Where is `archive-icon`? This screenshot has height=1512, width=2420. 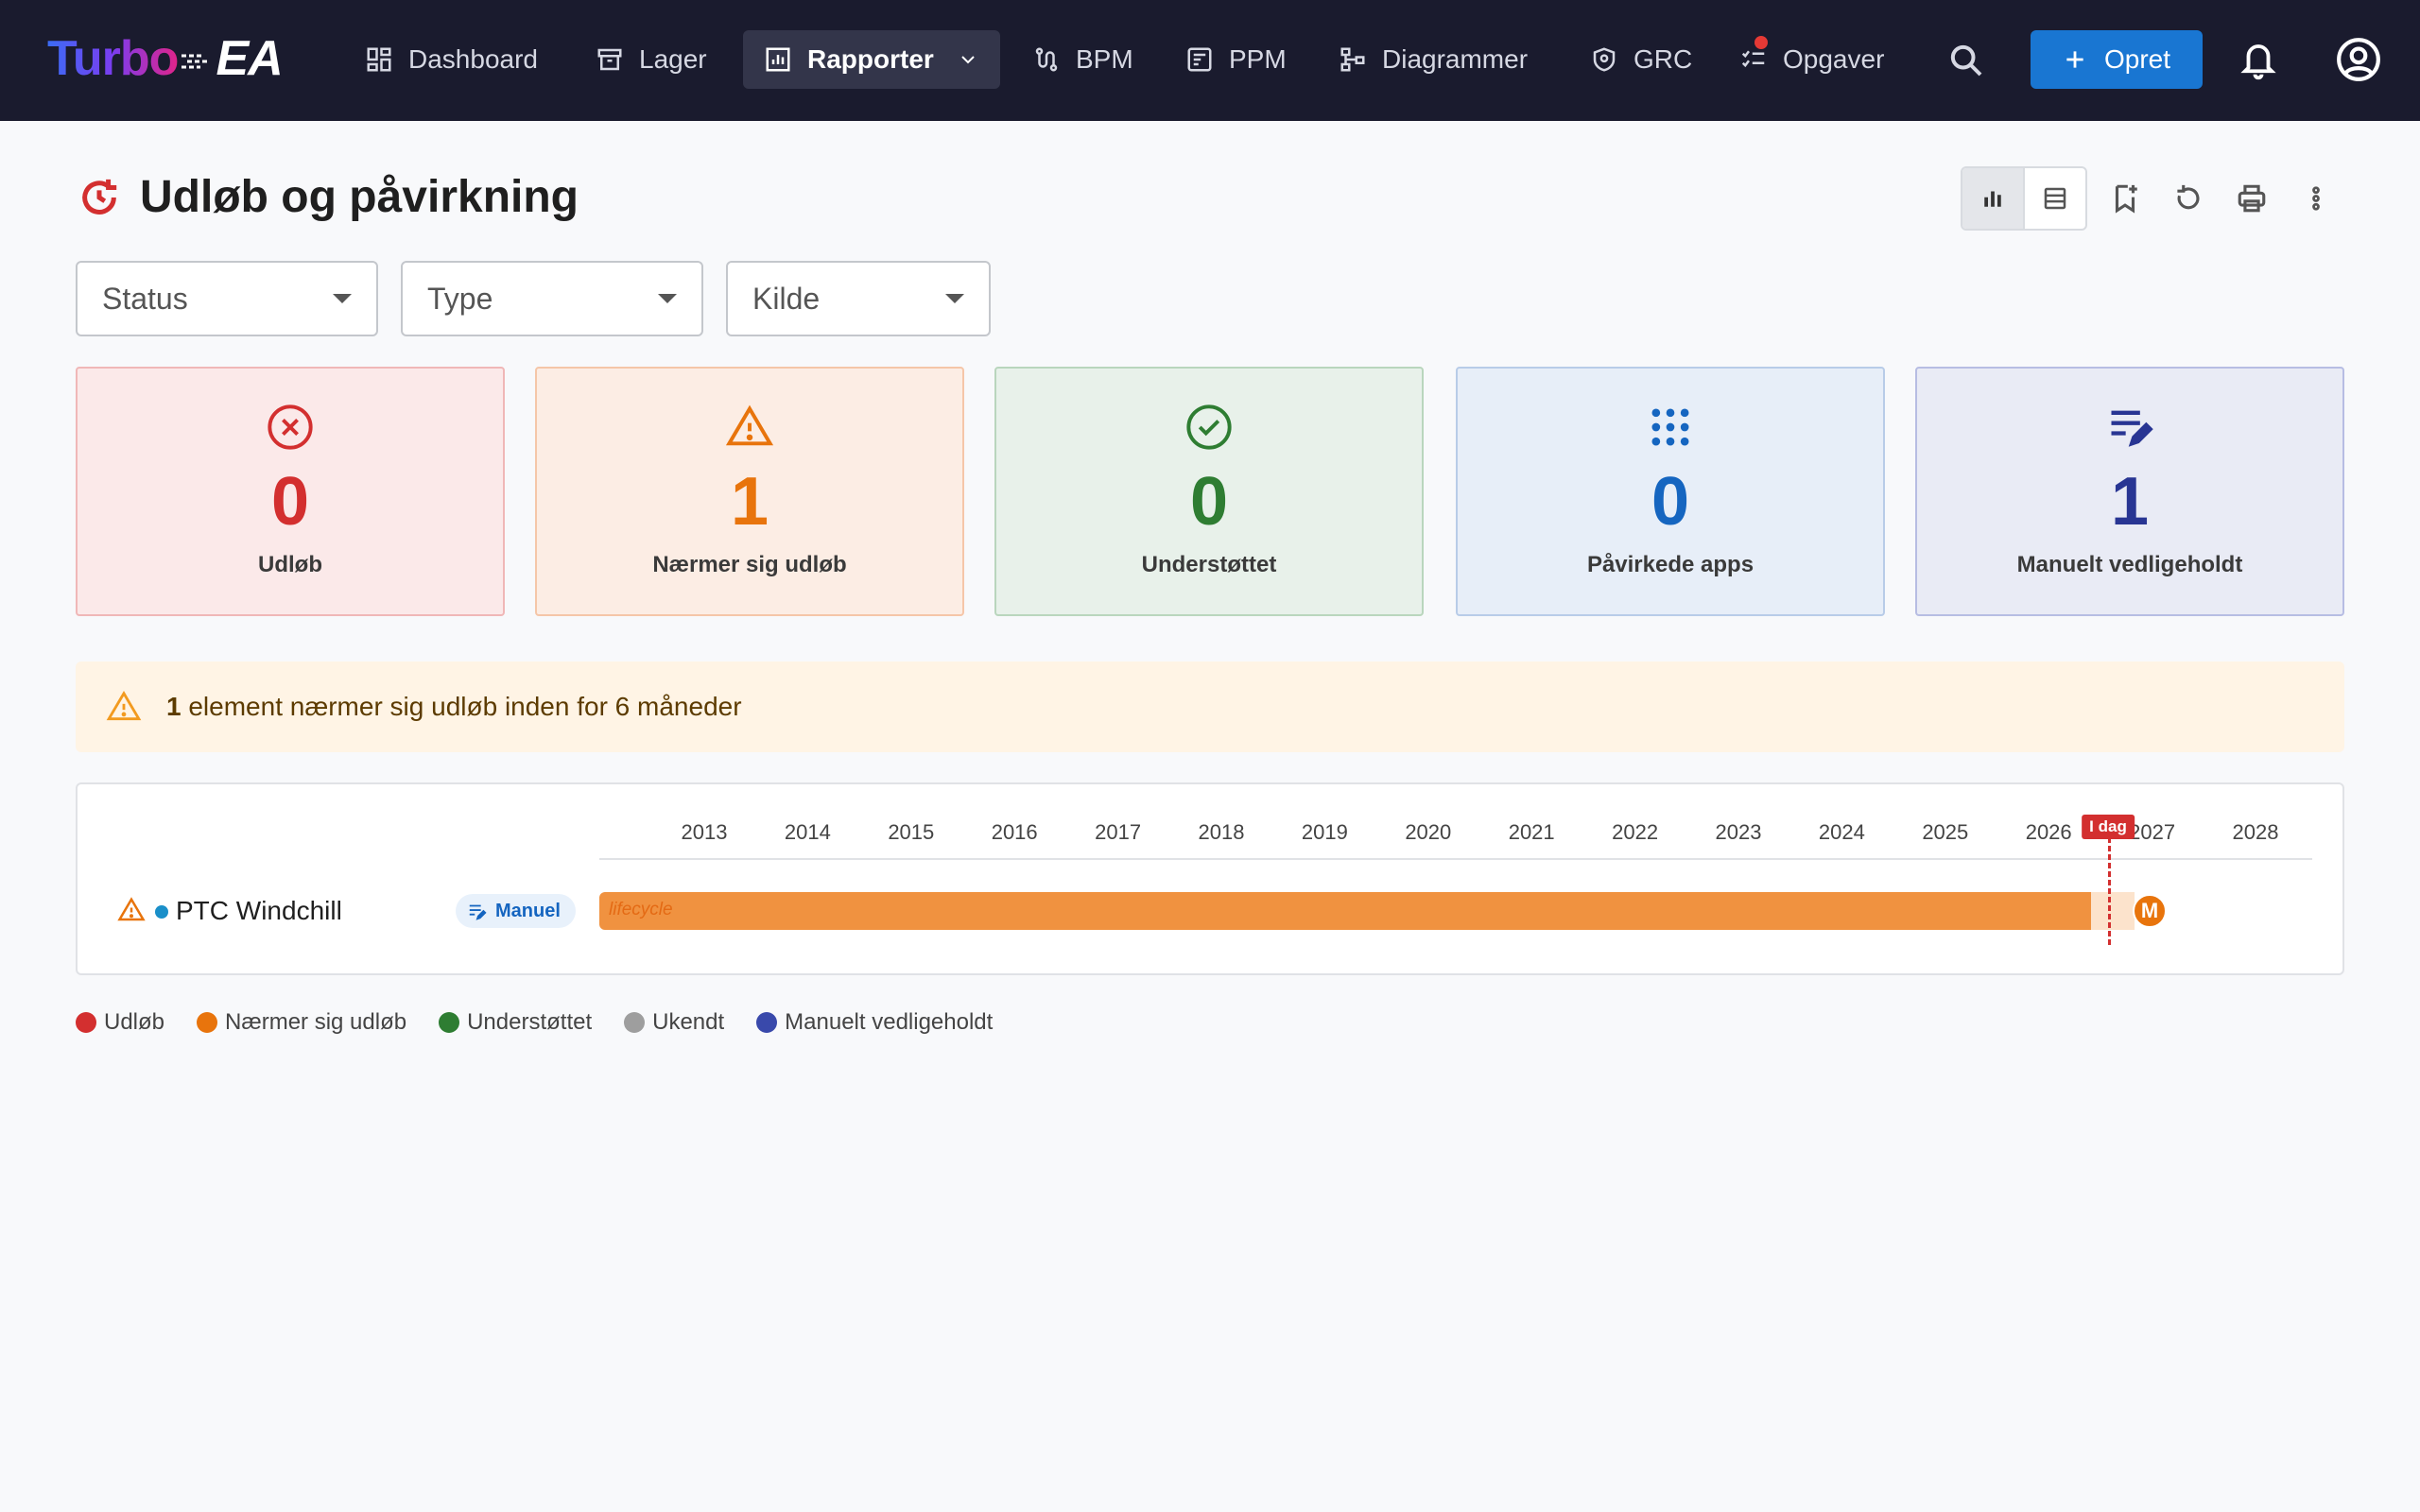 archive-icon is located at coordinates (609, 59).